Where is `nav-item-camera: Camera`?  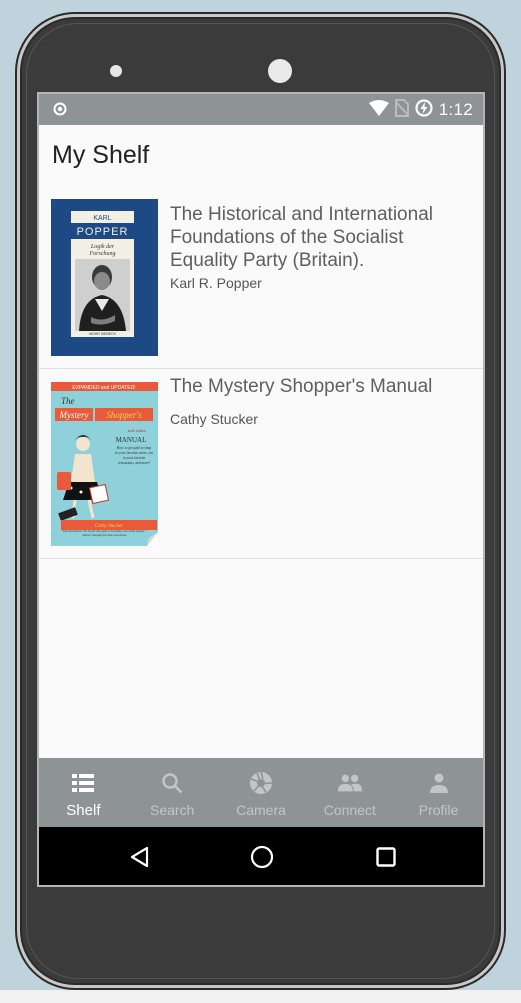 nav-item-camera: Camera is located at coordinates (261, 792).